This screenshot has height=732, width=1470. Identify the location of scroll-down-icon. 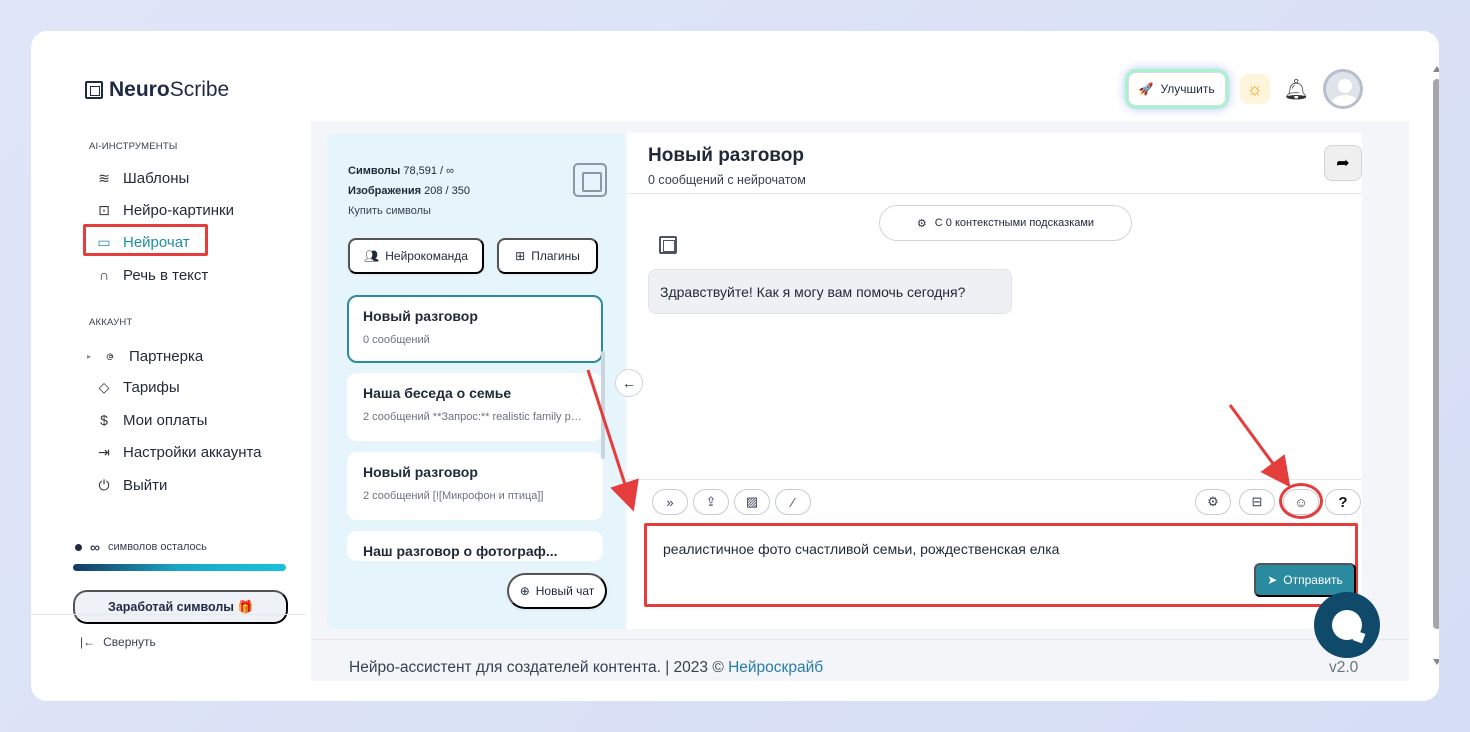
(1436, 662).